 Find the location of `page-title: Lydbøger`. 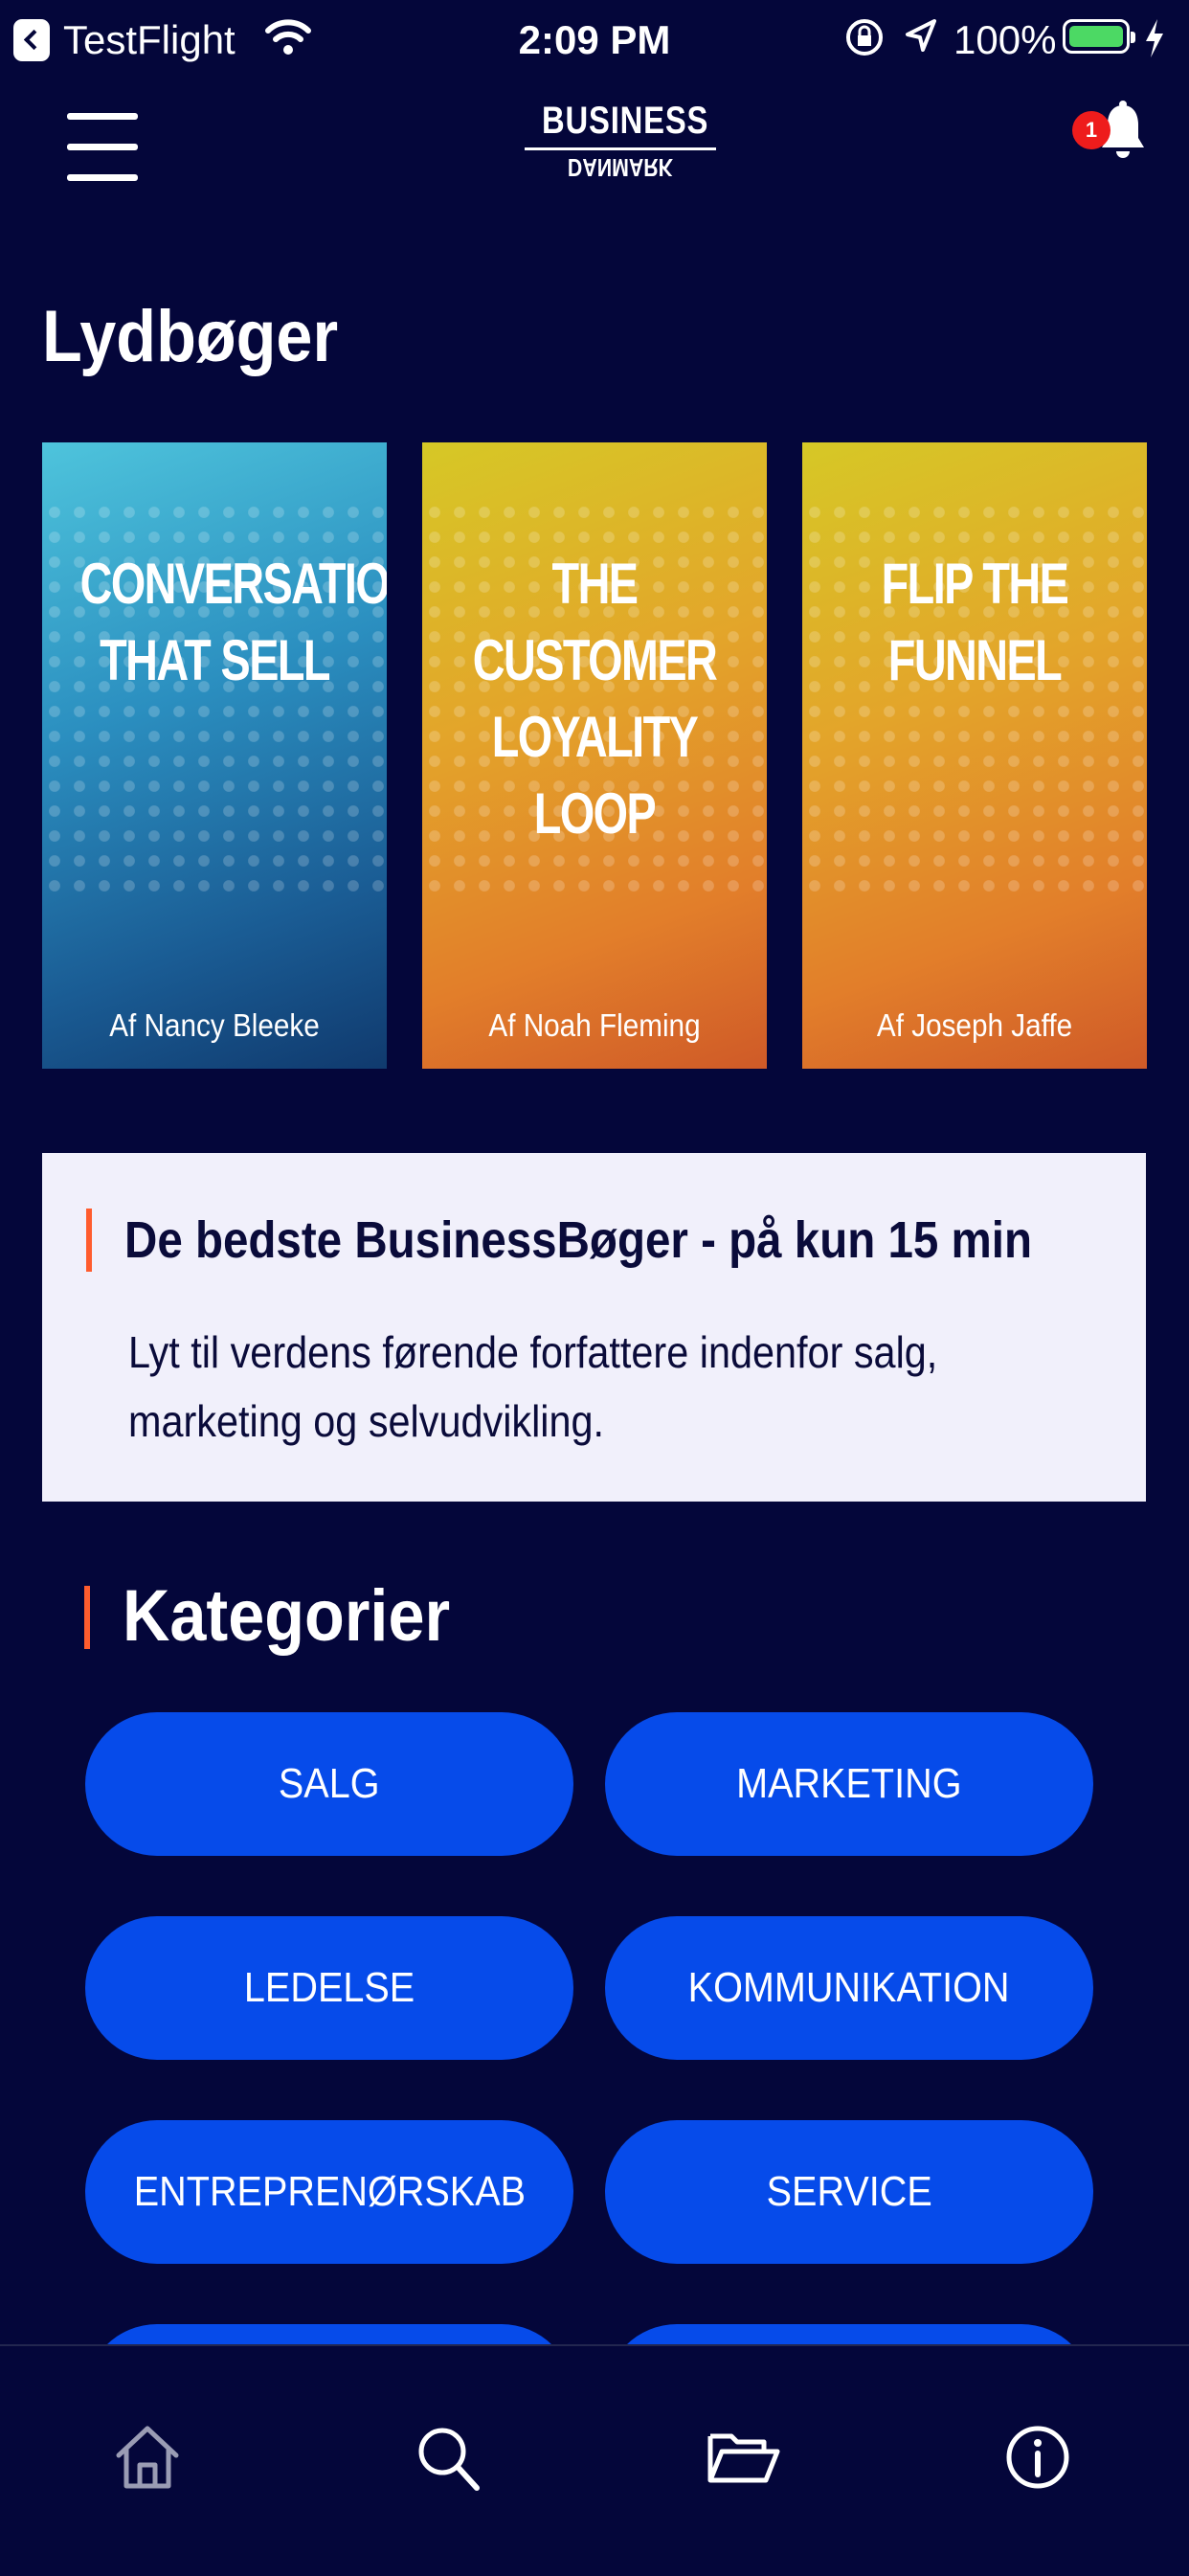

page-title: Lydbøger is located at coordinates (190, 336).